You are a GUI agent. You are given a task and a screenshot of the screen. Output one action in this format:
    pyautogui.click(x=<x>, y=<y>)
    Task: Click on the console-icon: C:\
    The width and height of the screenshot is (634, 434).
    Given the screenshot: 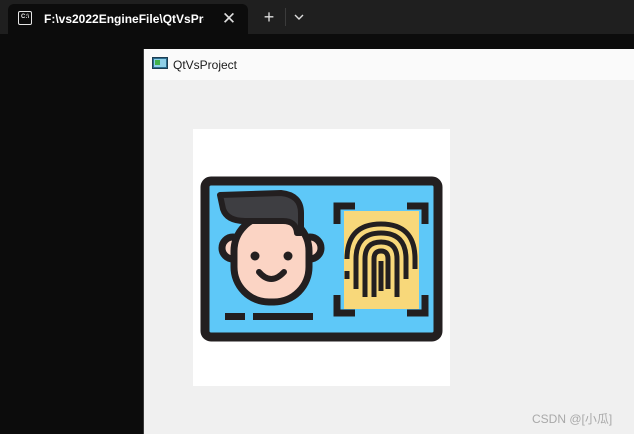 What is the action you would take?
    pyautogui.click(x=25, y=18)
    